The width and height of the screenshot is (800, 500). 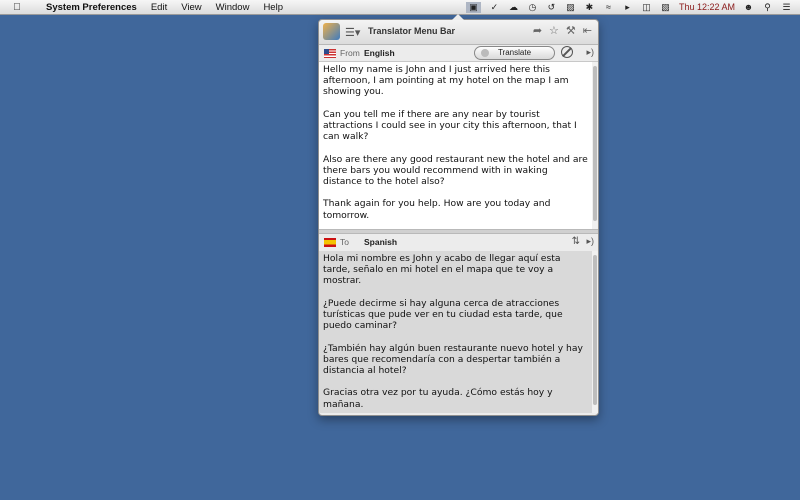 What do you see at coordinates (330, 53) in the screenshot?
I see `us-flag-icon` at bounding box center [330, 53].